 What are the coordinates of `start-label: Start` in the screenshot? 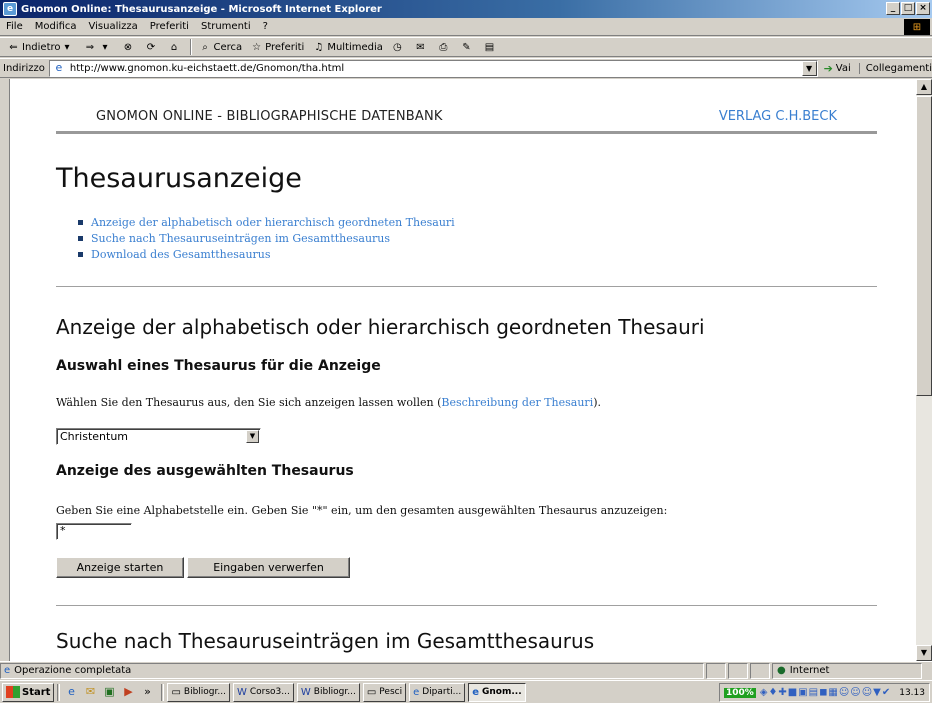 It's located at (36, 692).